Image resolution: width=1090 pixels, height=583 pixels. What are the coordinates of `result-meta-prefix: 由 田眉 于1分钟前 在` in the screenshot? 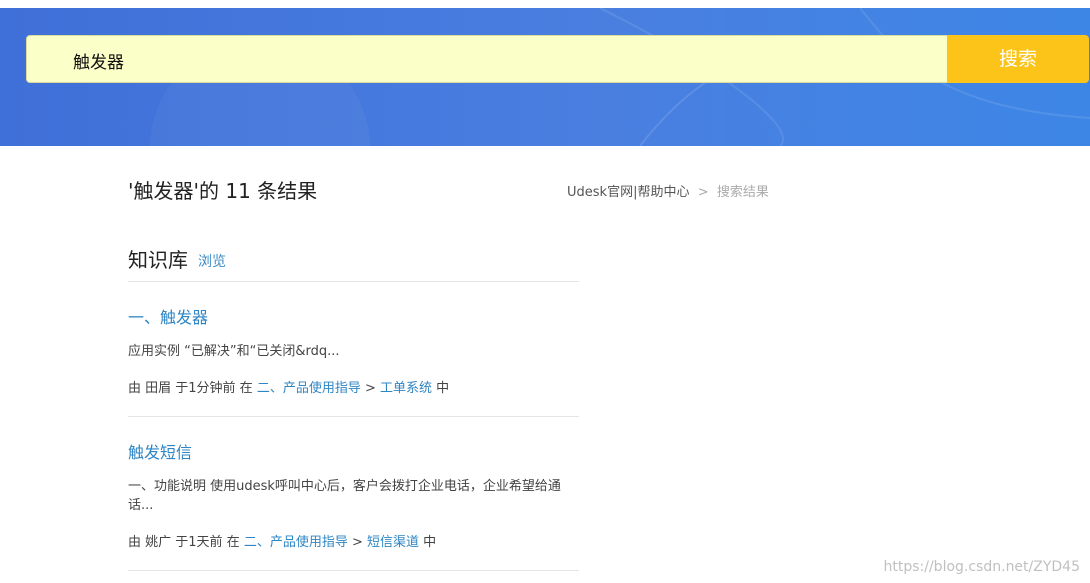 It's located at (190, 388).